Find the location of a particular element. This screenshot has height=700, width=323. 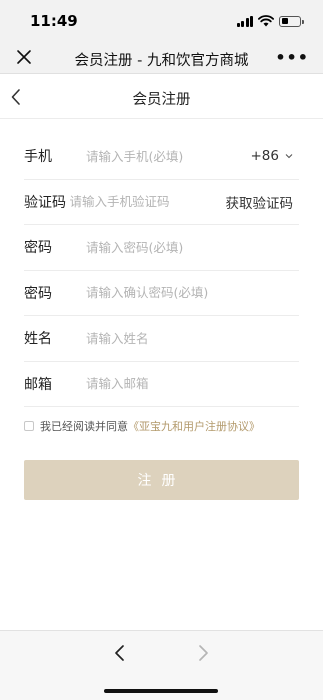

confirm-password-input is located at coordinates (192, 293).